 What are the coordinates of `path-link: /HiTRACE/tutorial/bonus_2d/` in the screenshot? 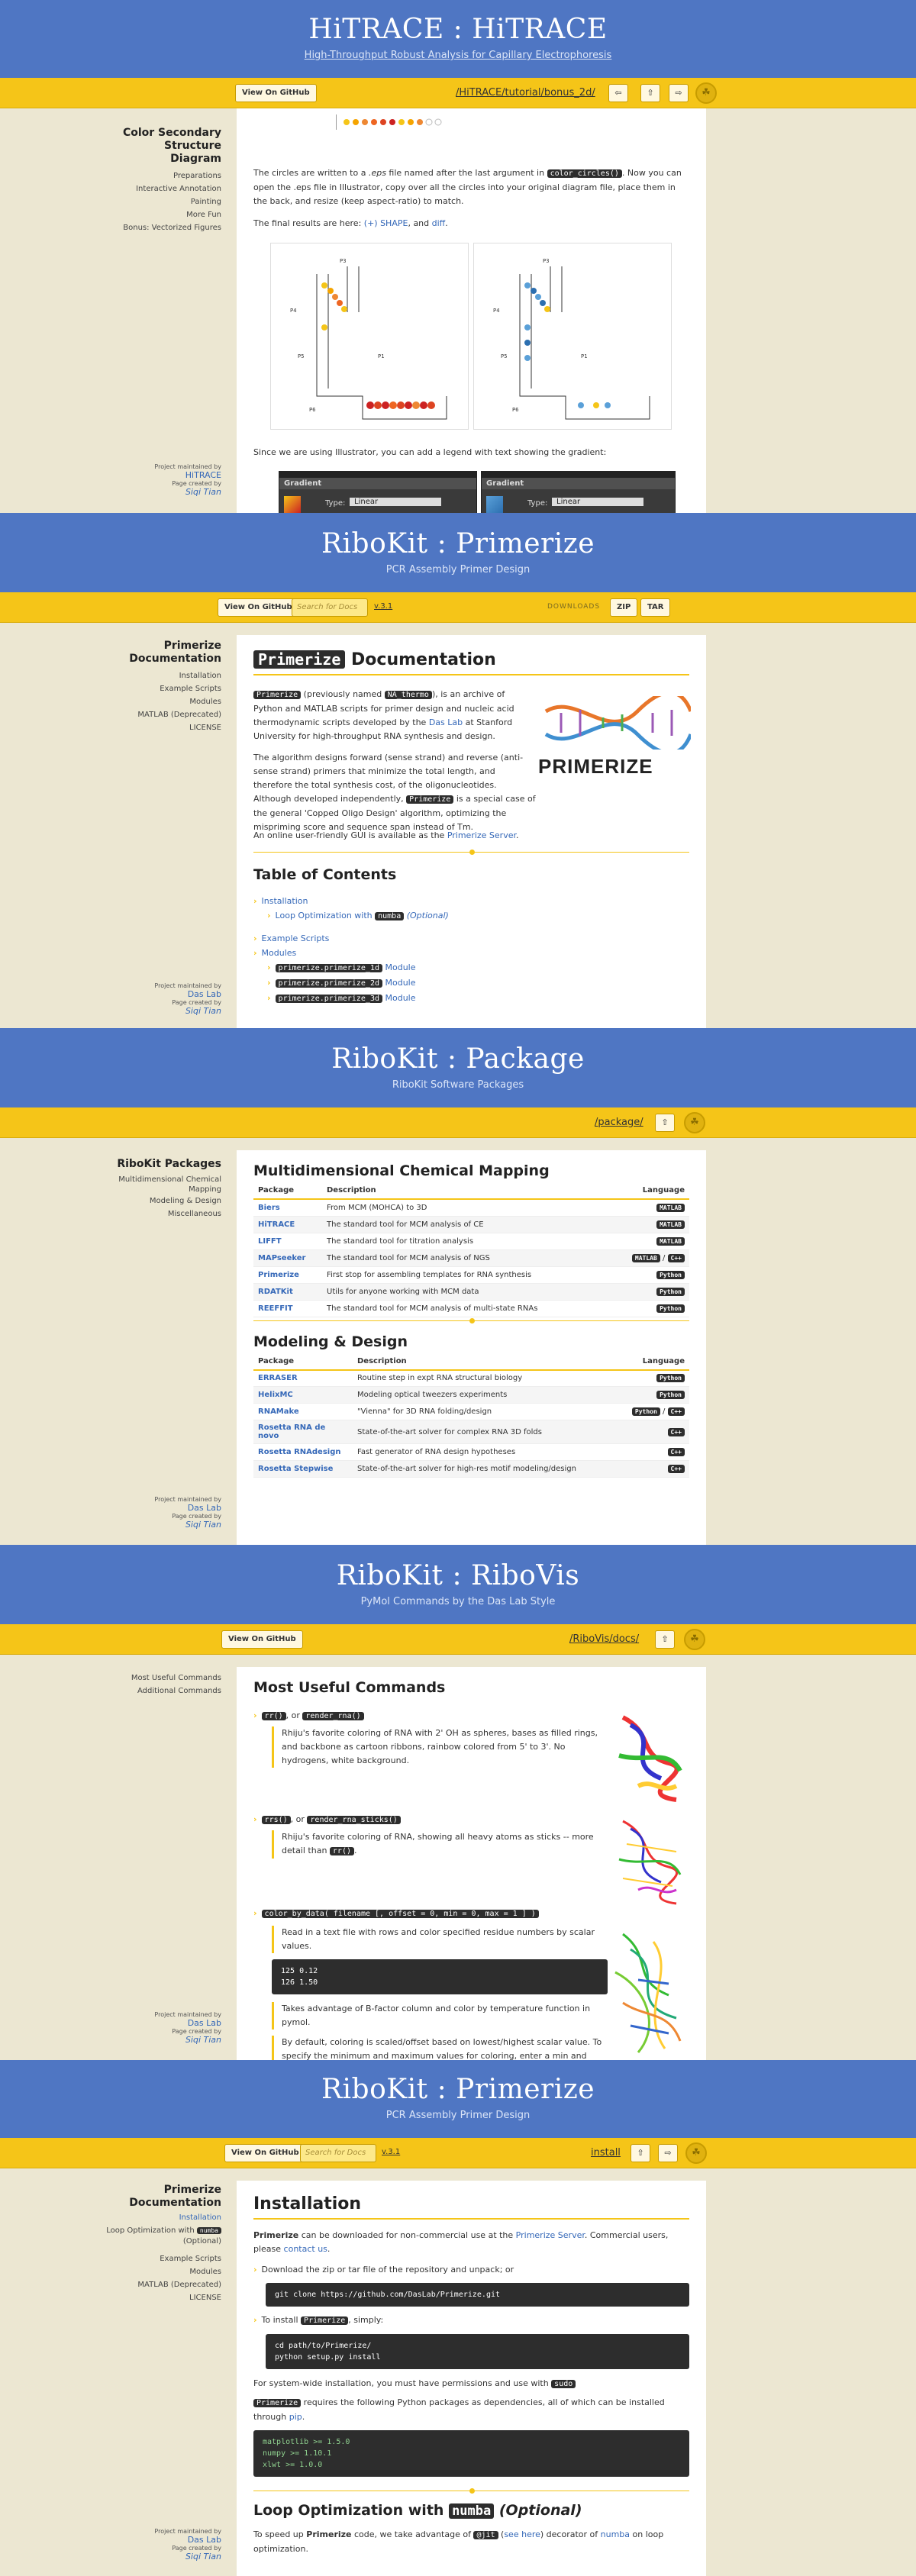 It's located at (525, 92).